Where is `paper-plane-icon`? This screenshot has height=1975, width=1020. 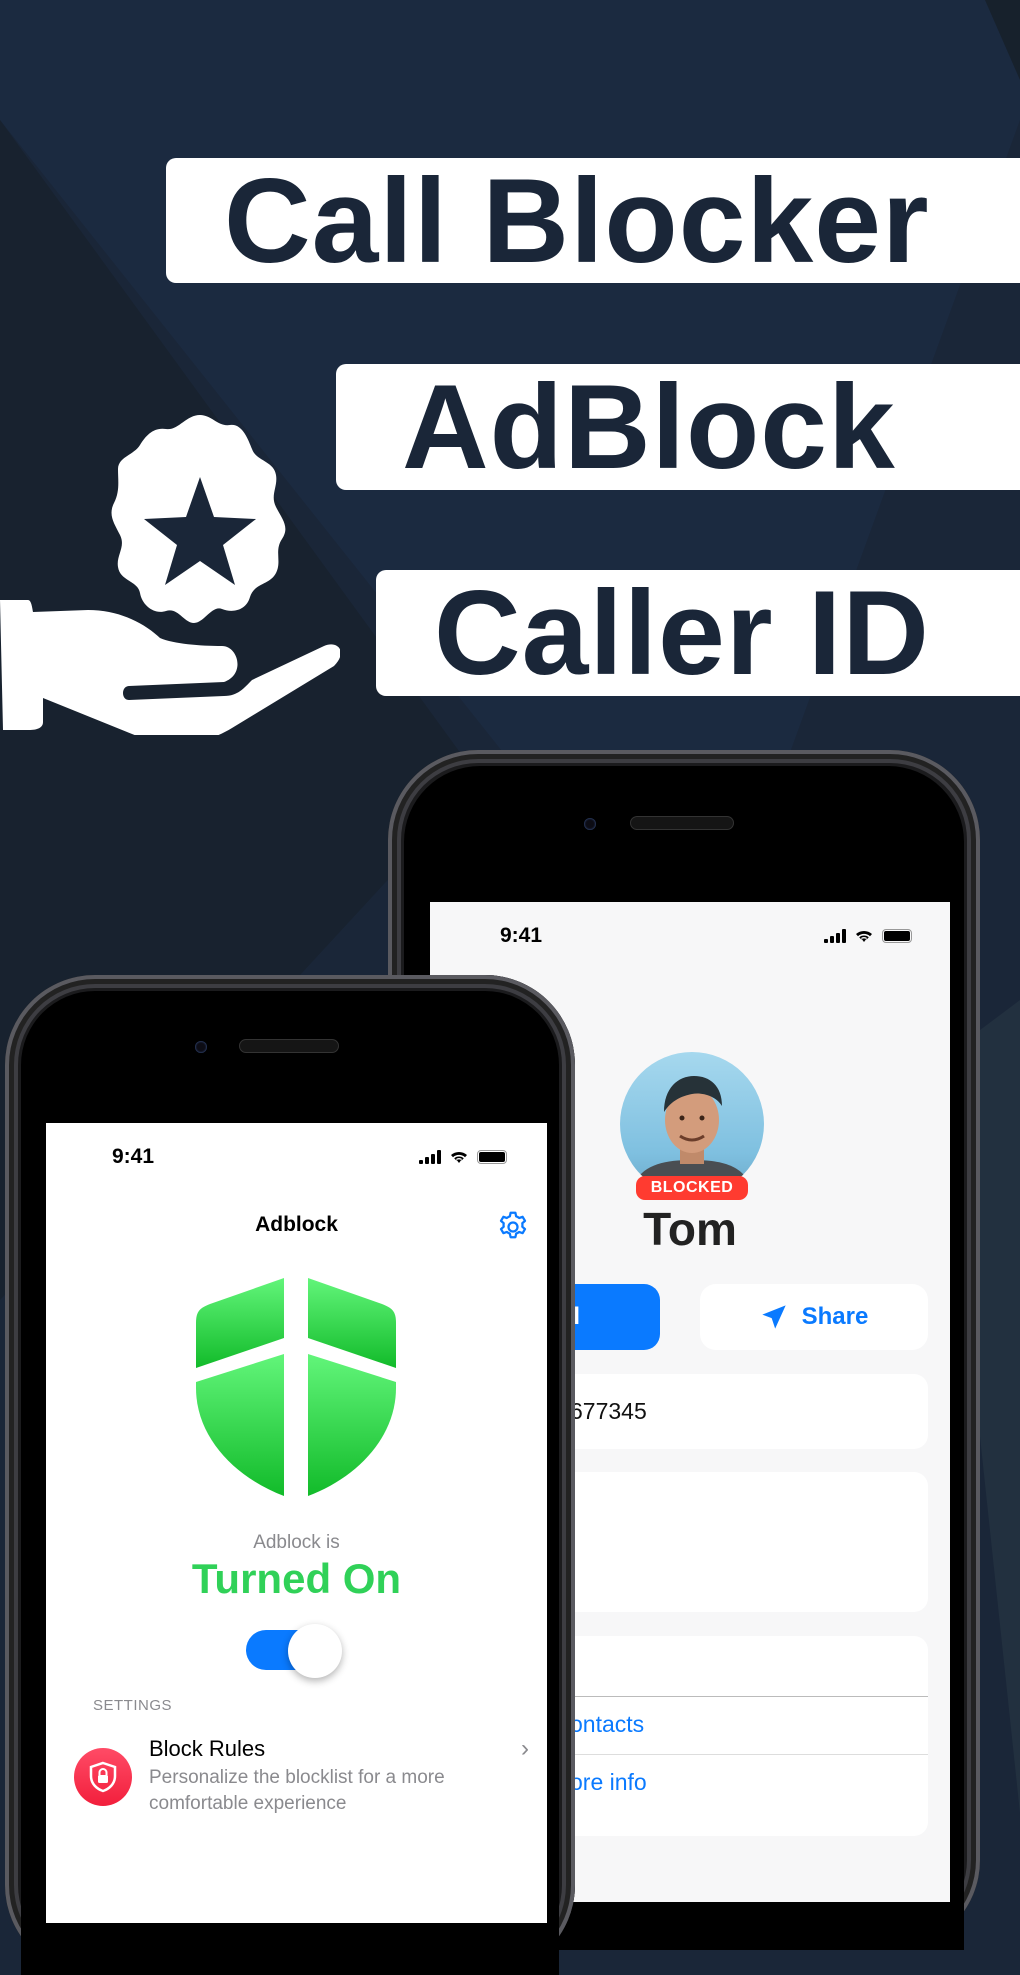 paper-plane-icon is located at coordinates (773, 1317).